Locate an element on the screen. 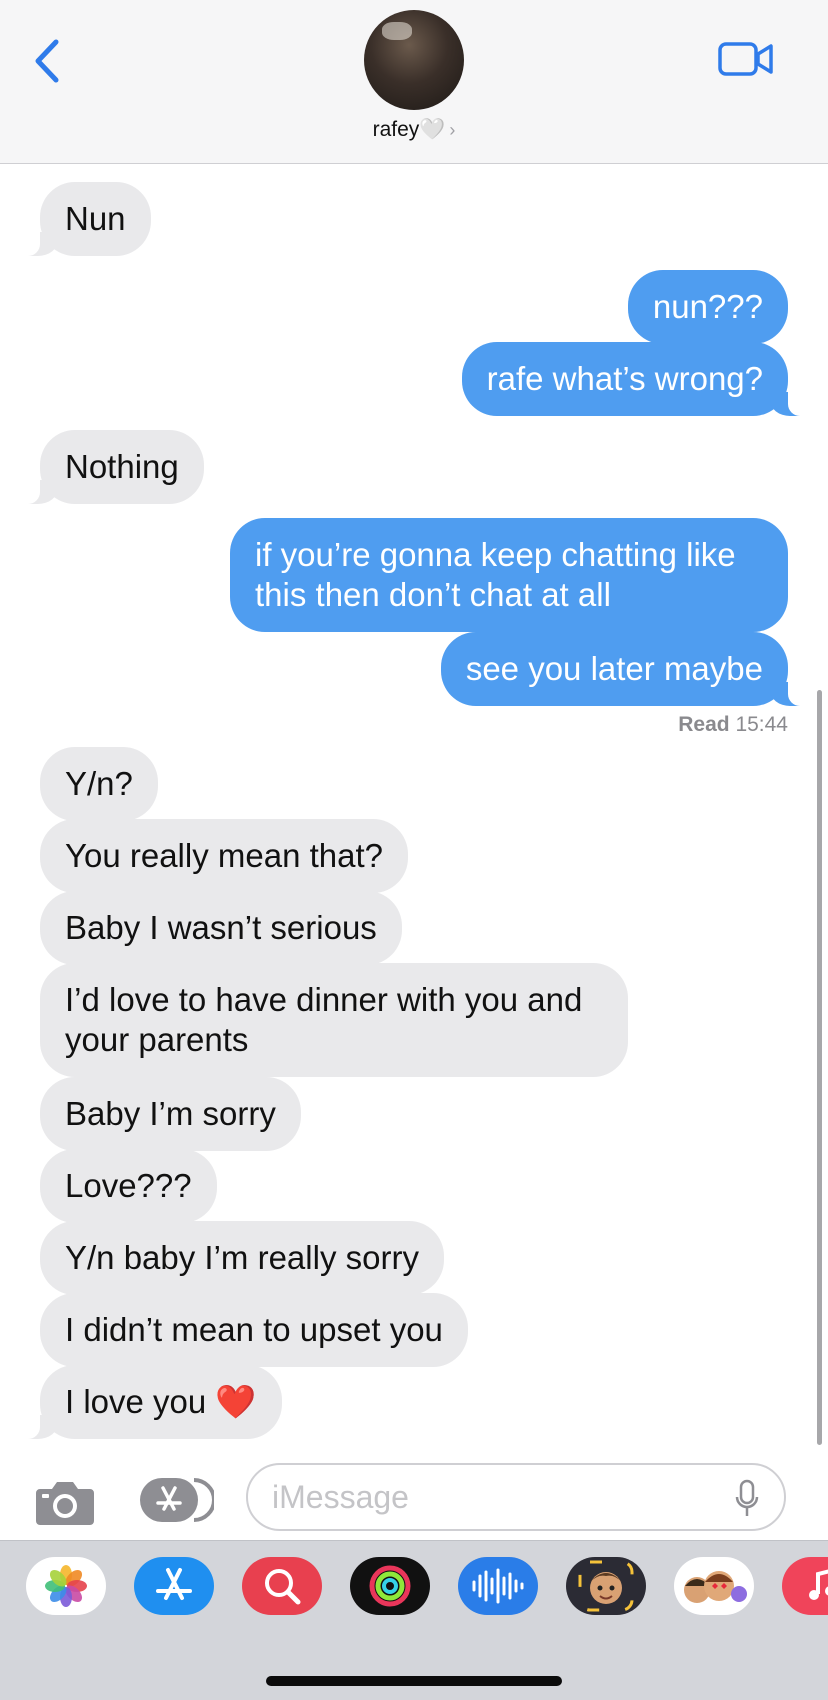 Image resolution: width=828 pixels, height=1700 pixels. chevron-right-icon: › is located at coordinates (452, 130).